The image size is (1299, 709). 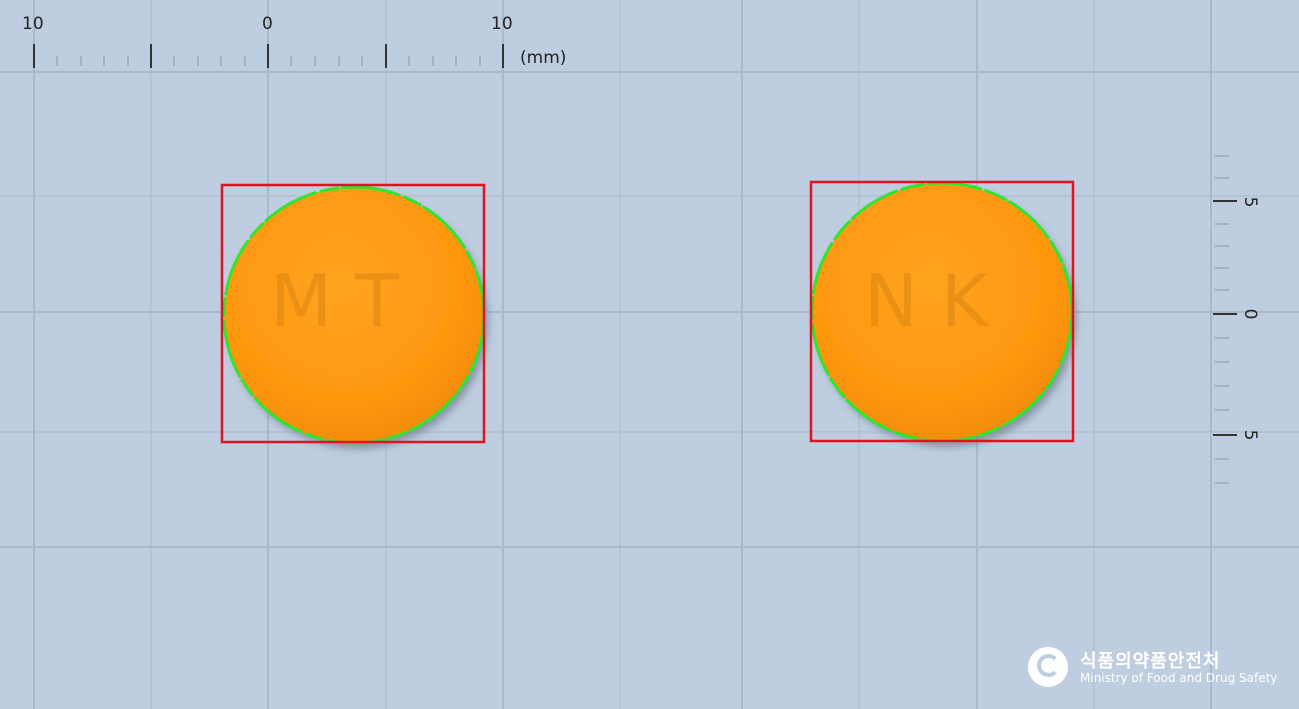 What do you see at coordinates (1179, 678) in the screenshot?
I see `ministry-name-english: Ministry of Food and Drug Safety` at bounding box center [1179, 678].